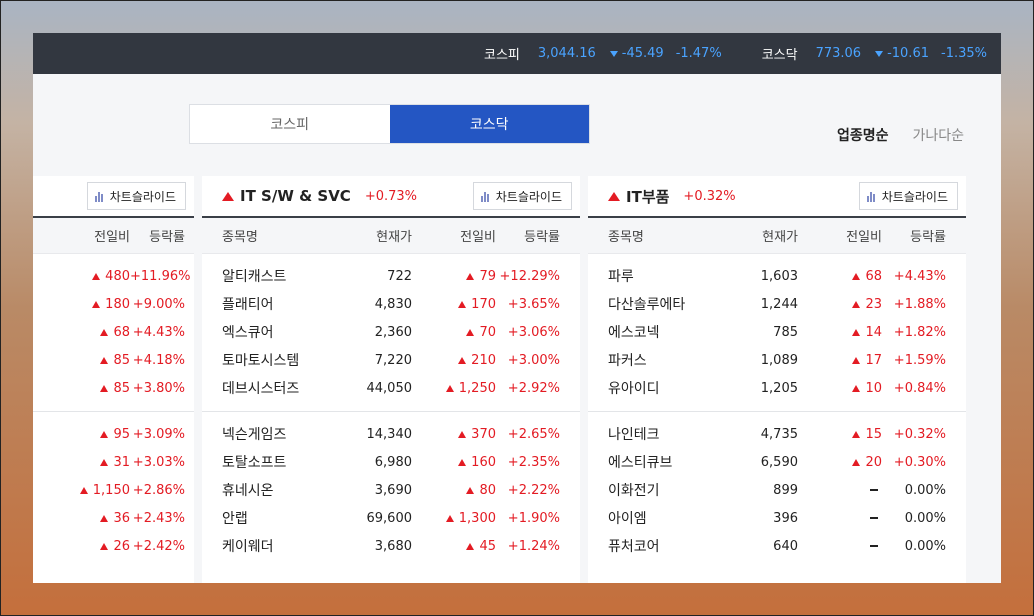 The height and width of the screenshot is (616, 1034). What do you see at coordinates (277, 304) in the screenshot?
I see `stock-name: 플래티어` at bounding box center [277, 304].